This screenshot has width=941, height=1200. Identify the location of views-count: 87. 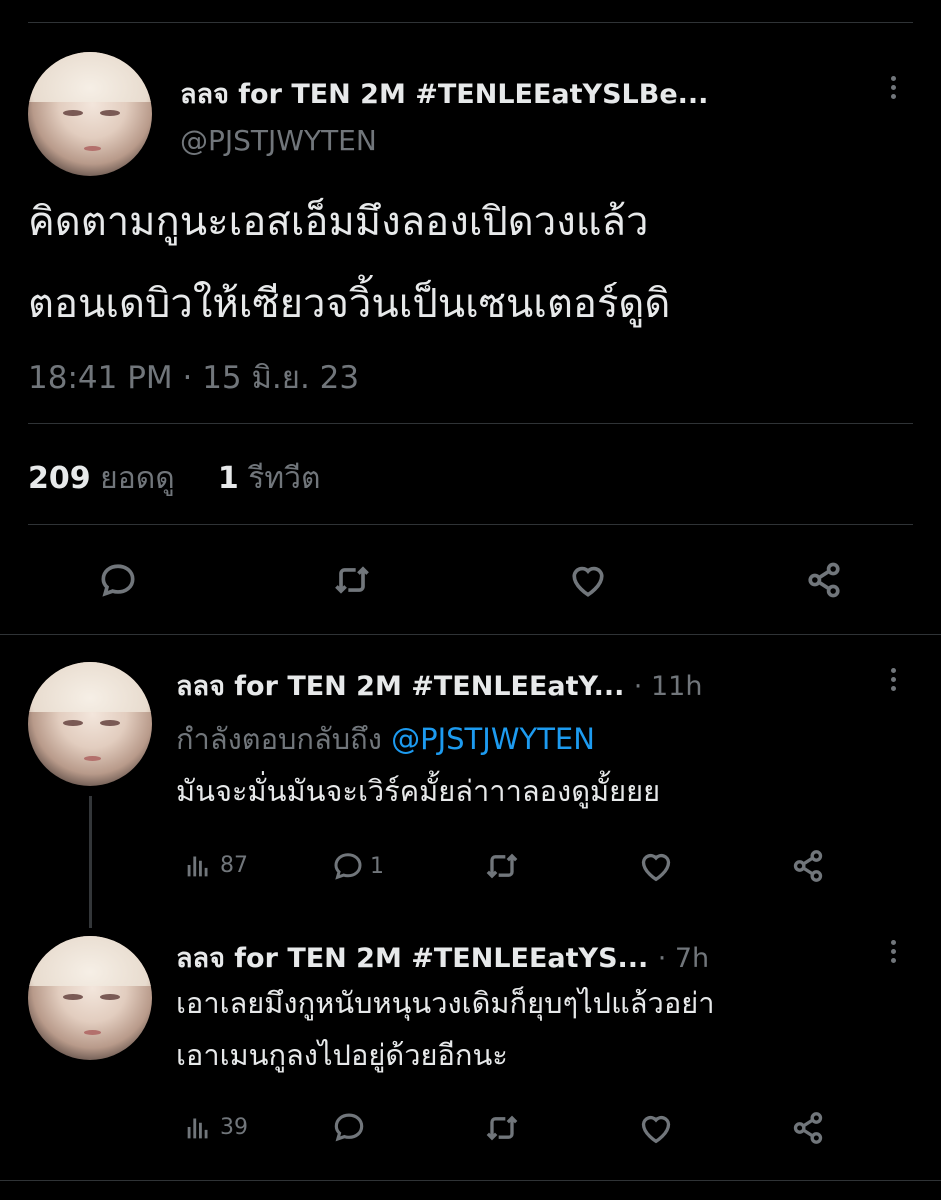
(234, 865).